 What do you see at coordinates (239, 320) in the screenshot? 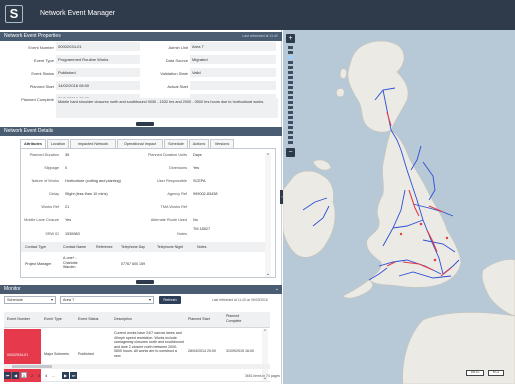
I see `col-planned-complete: Planned Complete` at bounding box center [239, 320].